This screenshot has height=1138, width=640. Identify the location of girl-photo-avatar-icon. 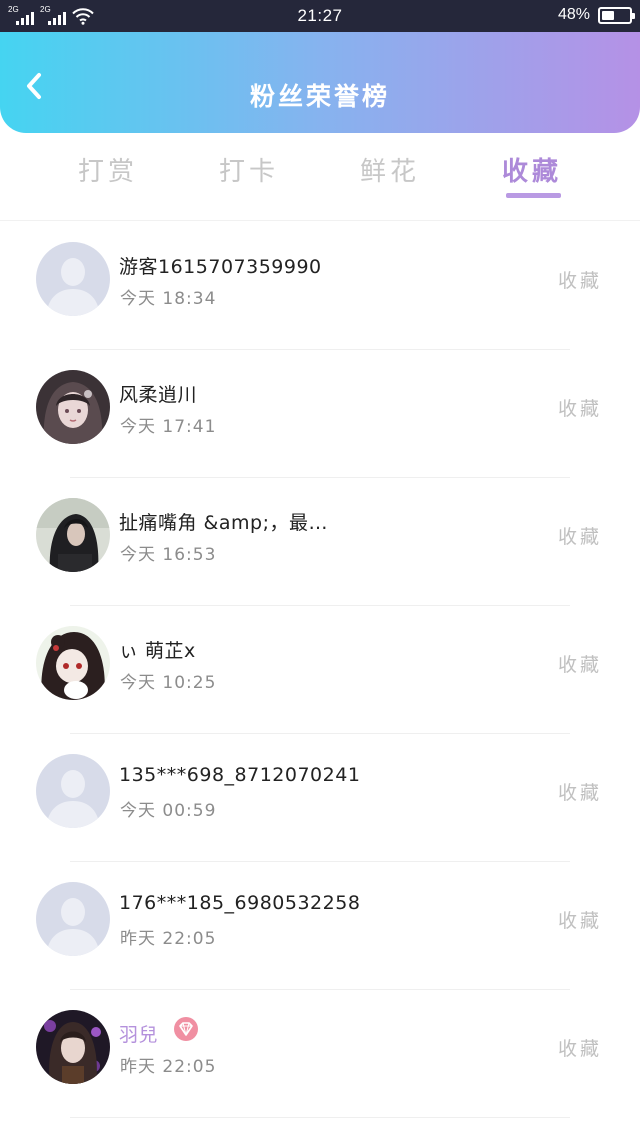
(73, 535).